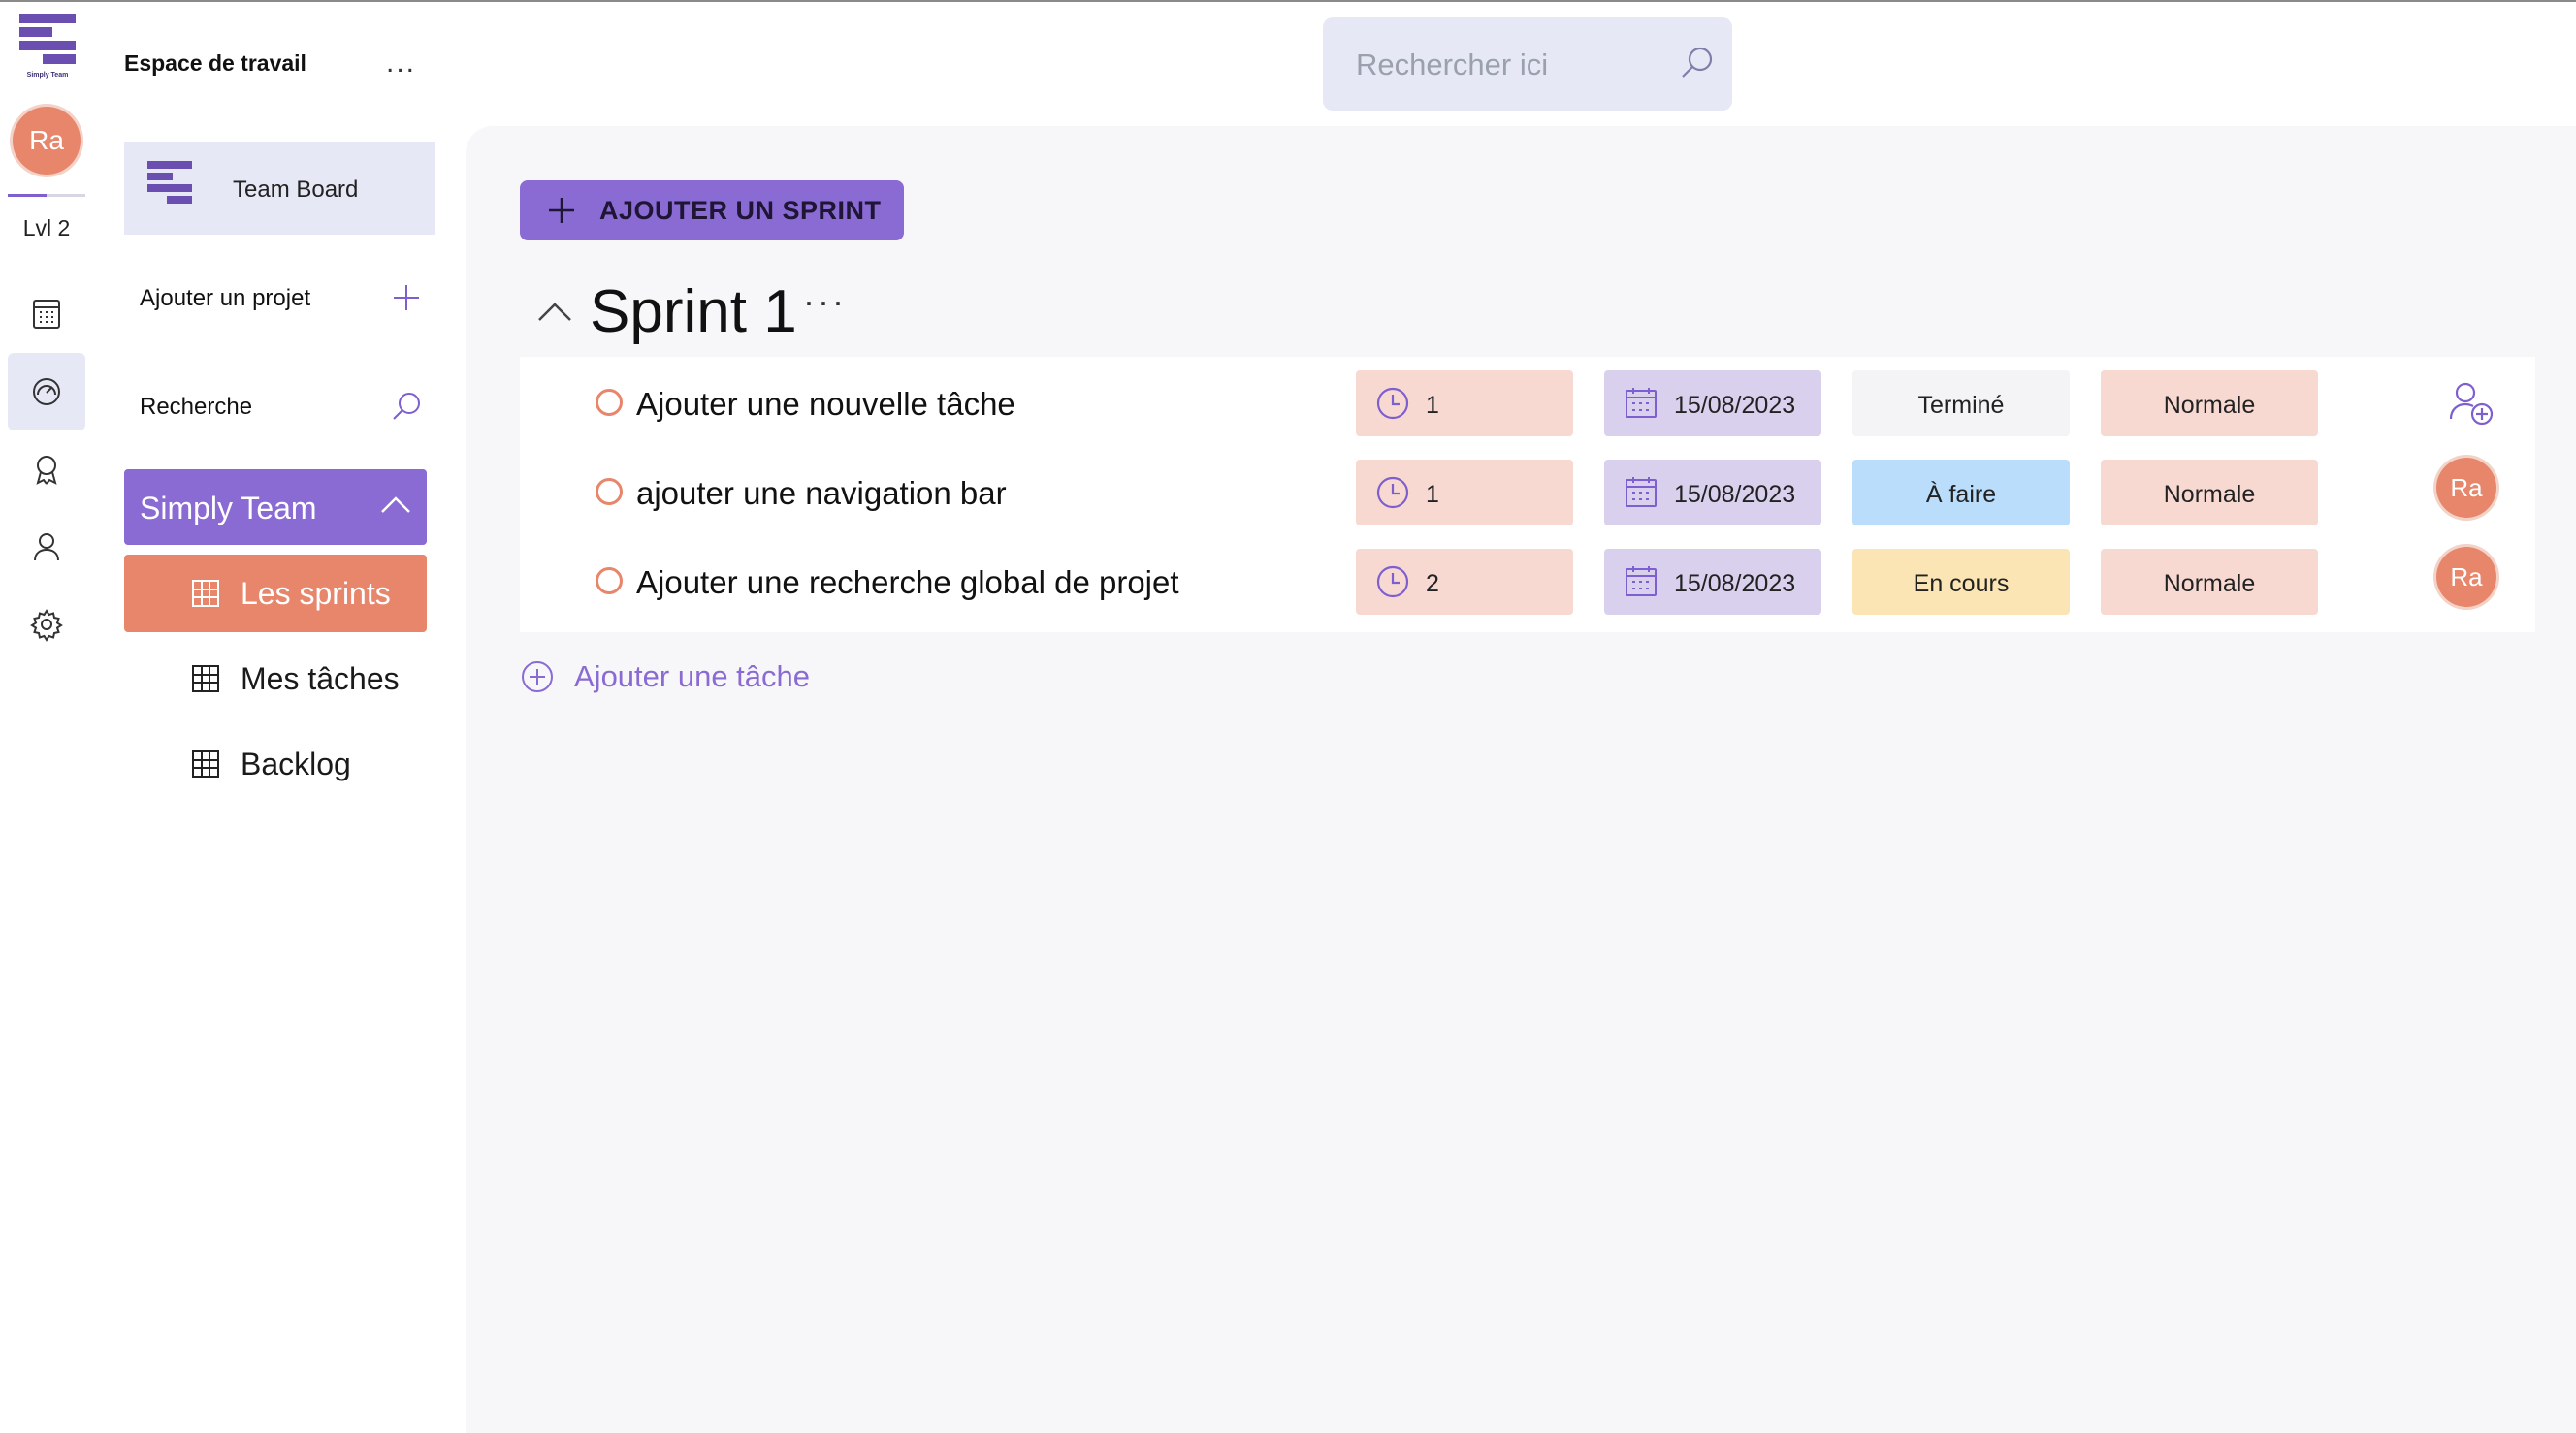 The width and height of the screenshot is (2576, 1433). I want to click on rail-user-button, so click(46, 547).